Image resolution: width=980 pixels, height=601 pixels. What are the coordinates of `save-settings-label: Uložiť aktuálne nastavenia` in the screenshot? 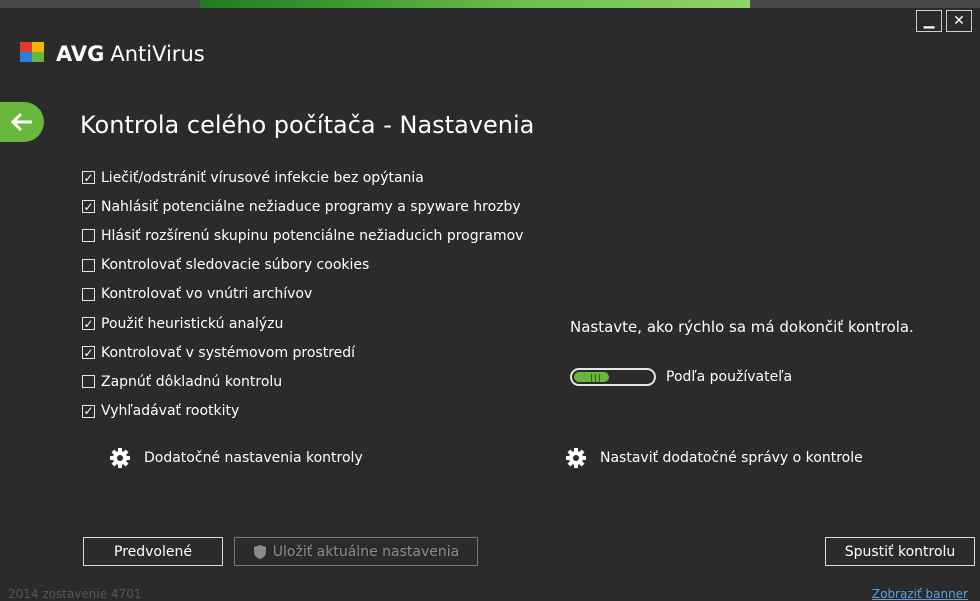 It's located at (366, 551).